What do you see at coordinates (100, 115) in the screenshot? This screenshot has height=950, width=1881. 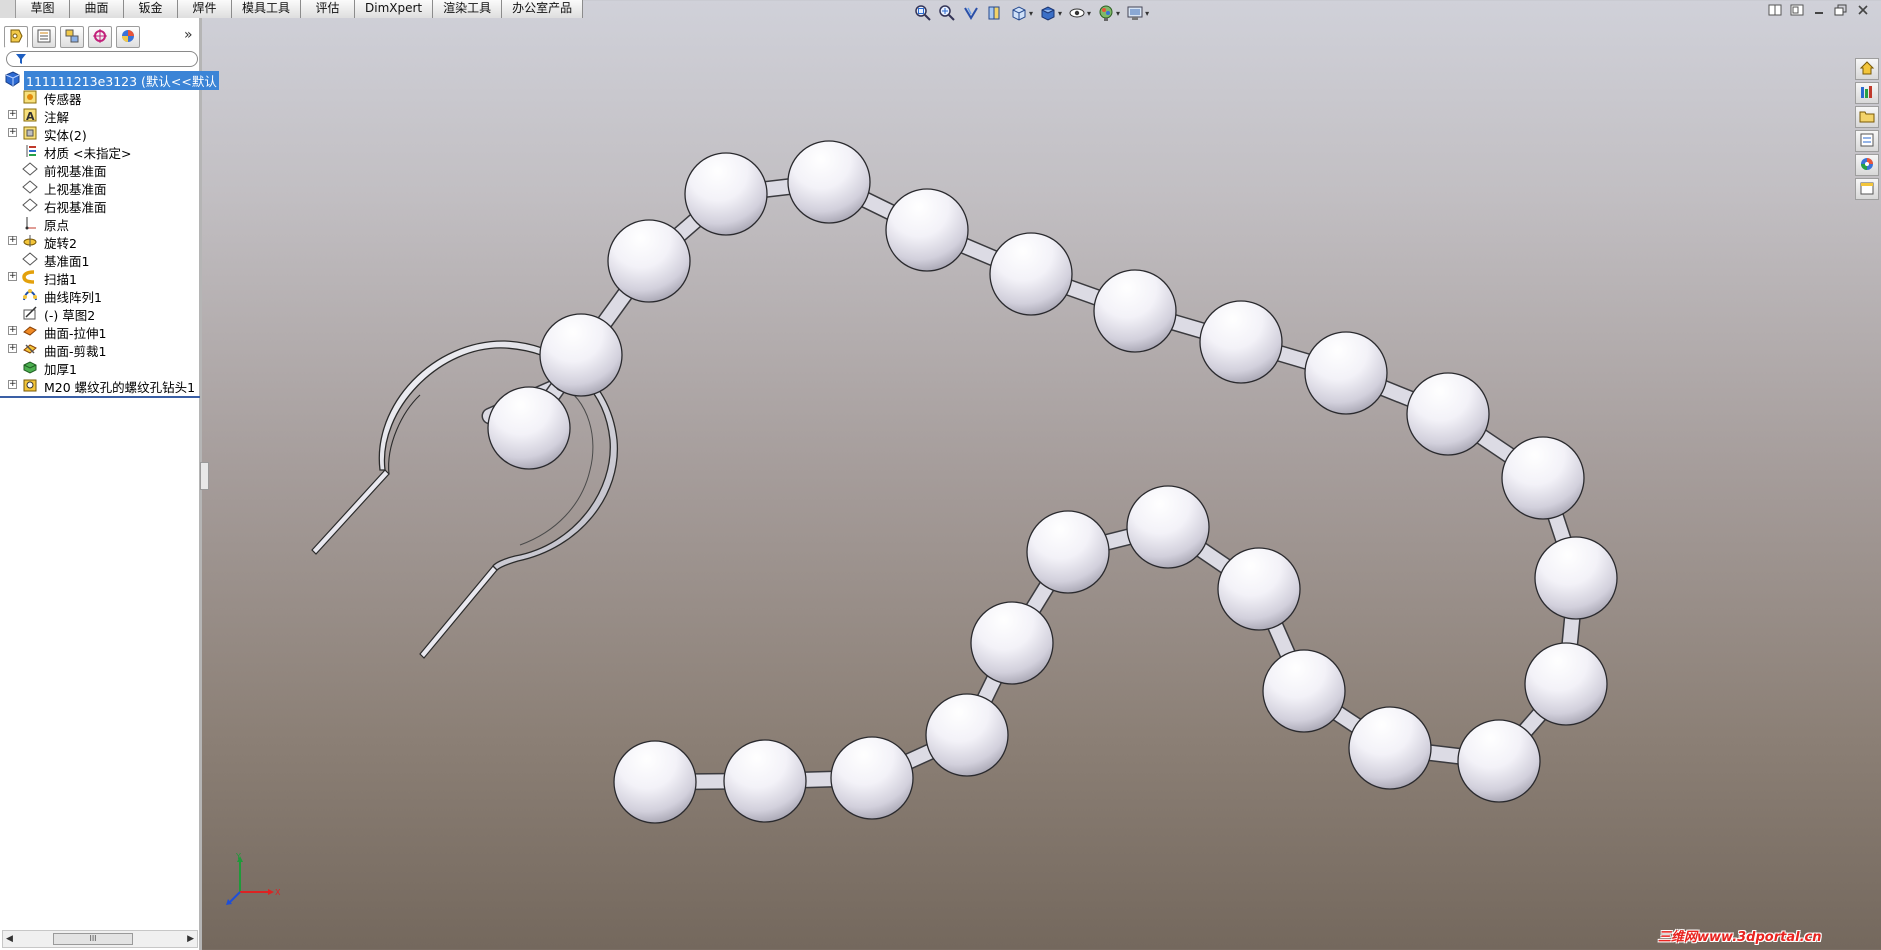 I see `tree-item-annotations: + A 注解` at bounding box center [100, 115].